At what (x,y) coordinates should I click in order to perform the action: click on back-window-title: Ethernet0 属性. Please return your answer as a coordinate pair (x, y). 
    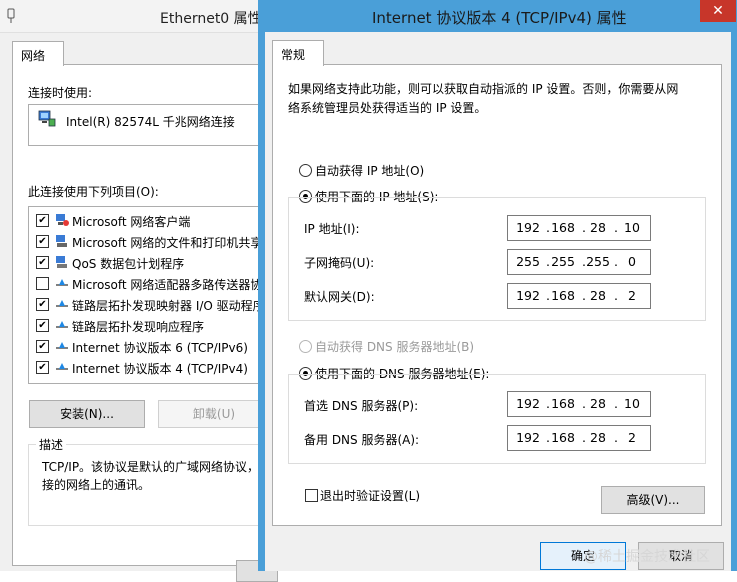
    Looking at the image, I should click on (211, 19).